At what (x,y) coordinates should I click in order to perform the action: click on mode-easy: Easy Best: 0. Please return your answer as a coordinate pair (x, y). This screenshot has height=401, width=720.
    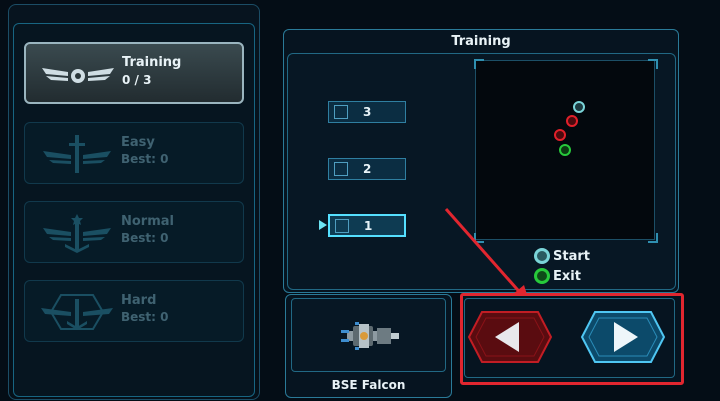
    Looking at the image, I should click on (134, 153).